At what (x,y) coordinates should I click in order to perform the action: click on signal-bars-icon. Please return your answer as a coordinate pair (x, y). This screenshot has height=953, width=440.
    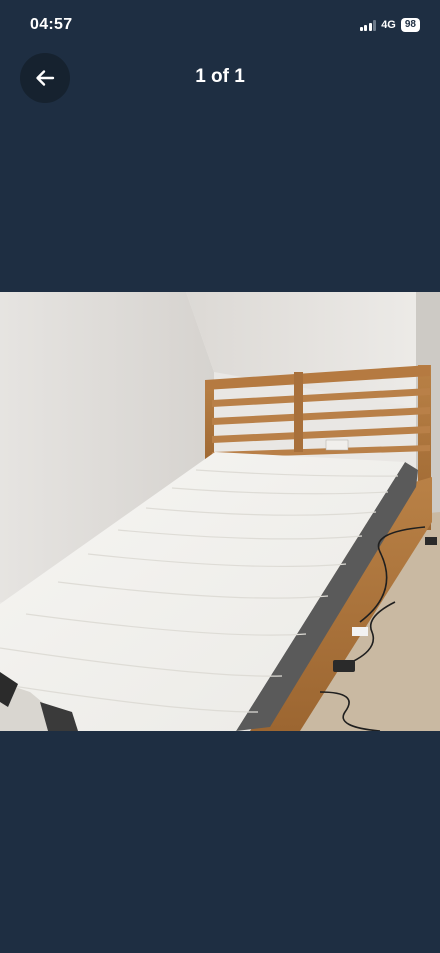
    Looking at the image, I should click on (368, 25).